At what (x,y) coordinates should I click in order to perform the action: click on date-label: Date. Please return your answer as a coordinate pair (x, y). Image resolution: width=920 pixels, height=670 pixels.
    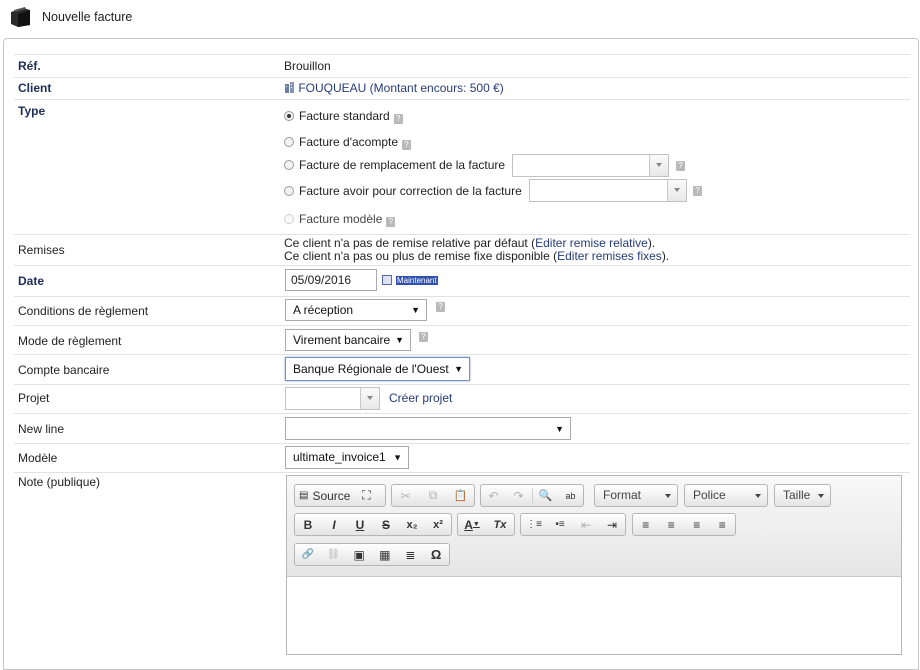
    Looking at the image, I should click on (31, 281).